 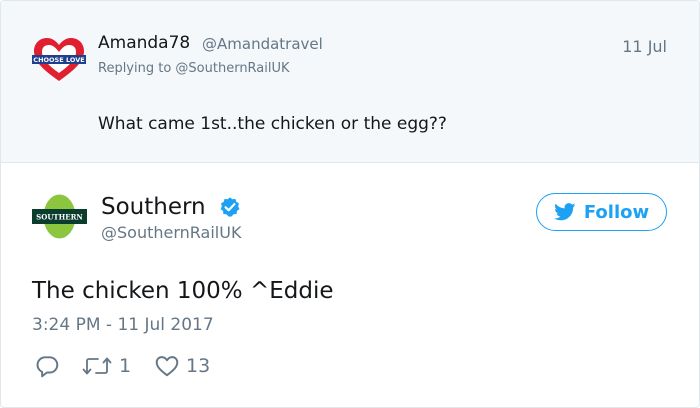 I want to click on like-button: 13, so click(x=182, y=366).